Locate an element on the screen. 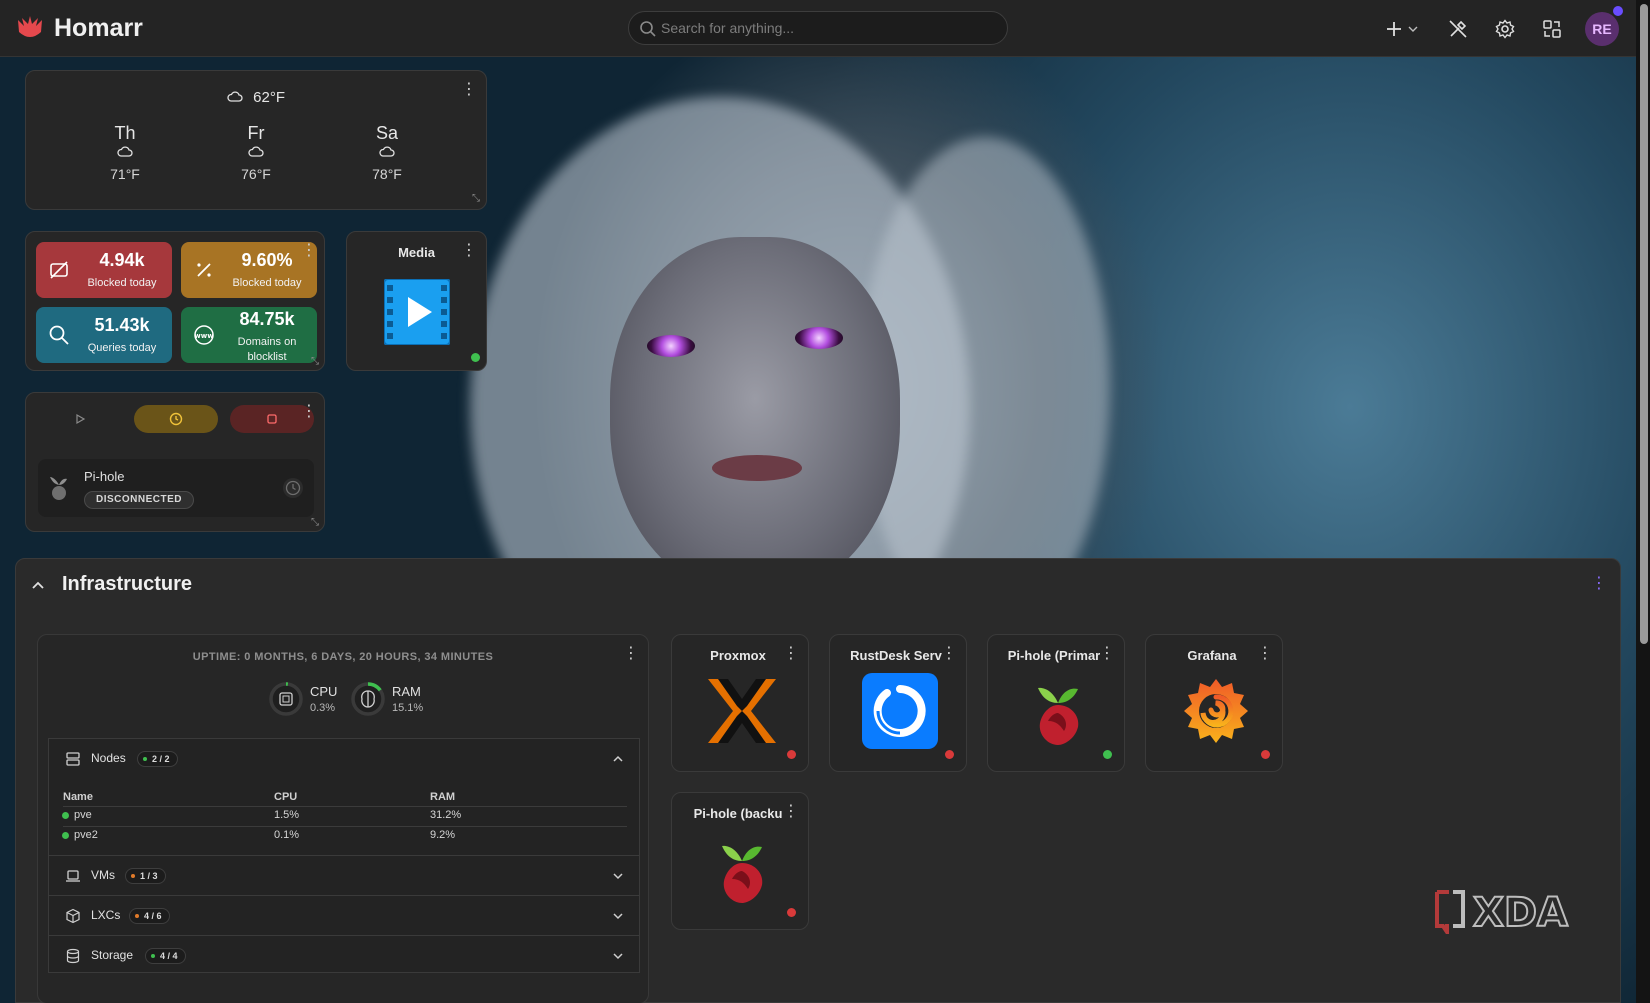 The image size is (1650, 1003). forecast-temp: 71°F is located at coordinates (125, 174).